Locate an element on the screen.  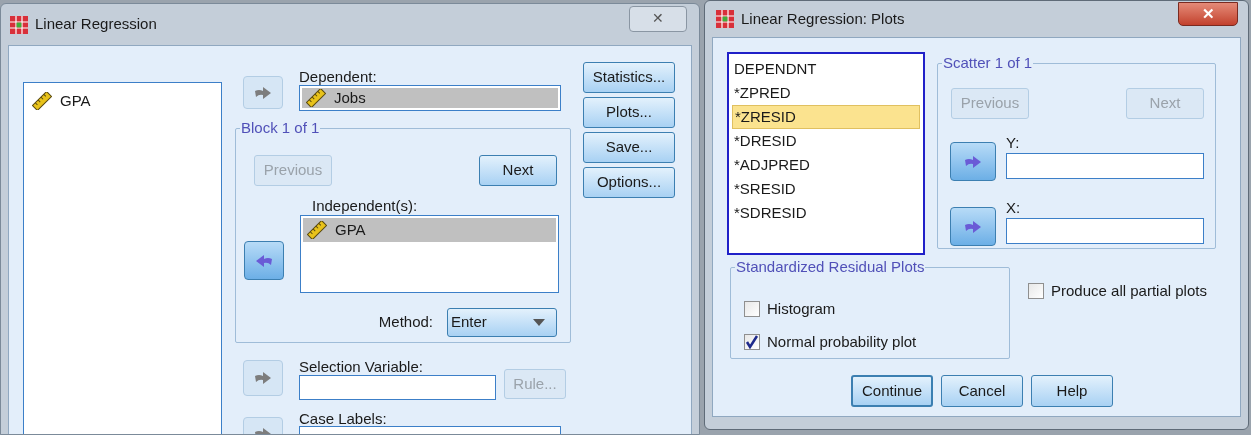
field-label: X: is located at coordinates (1014, 208).